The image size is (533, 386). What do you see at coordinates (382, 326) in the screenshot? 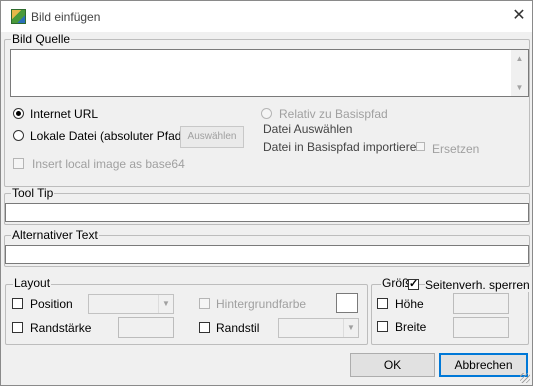
I see `width-checkbox` at bounding box center [382, 326].